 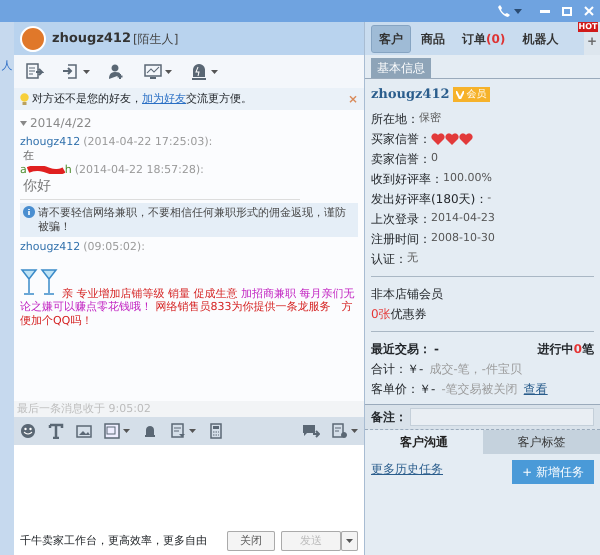 I want to click on field-label: 买家信誉：, so click(x=401, y=139).